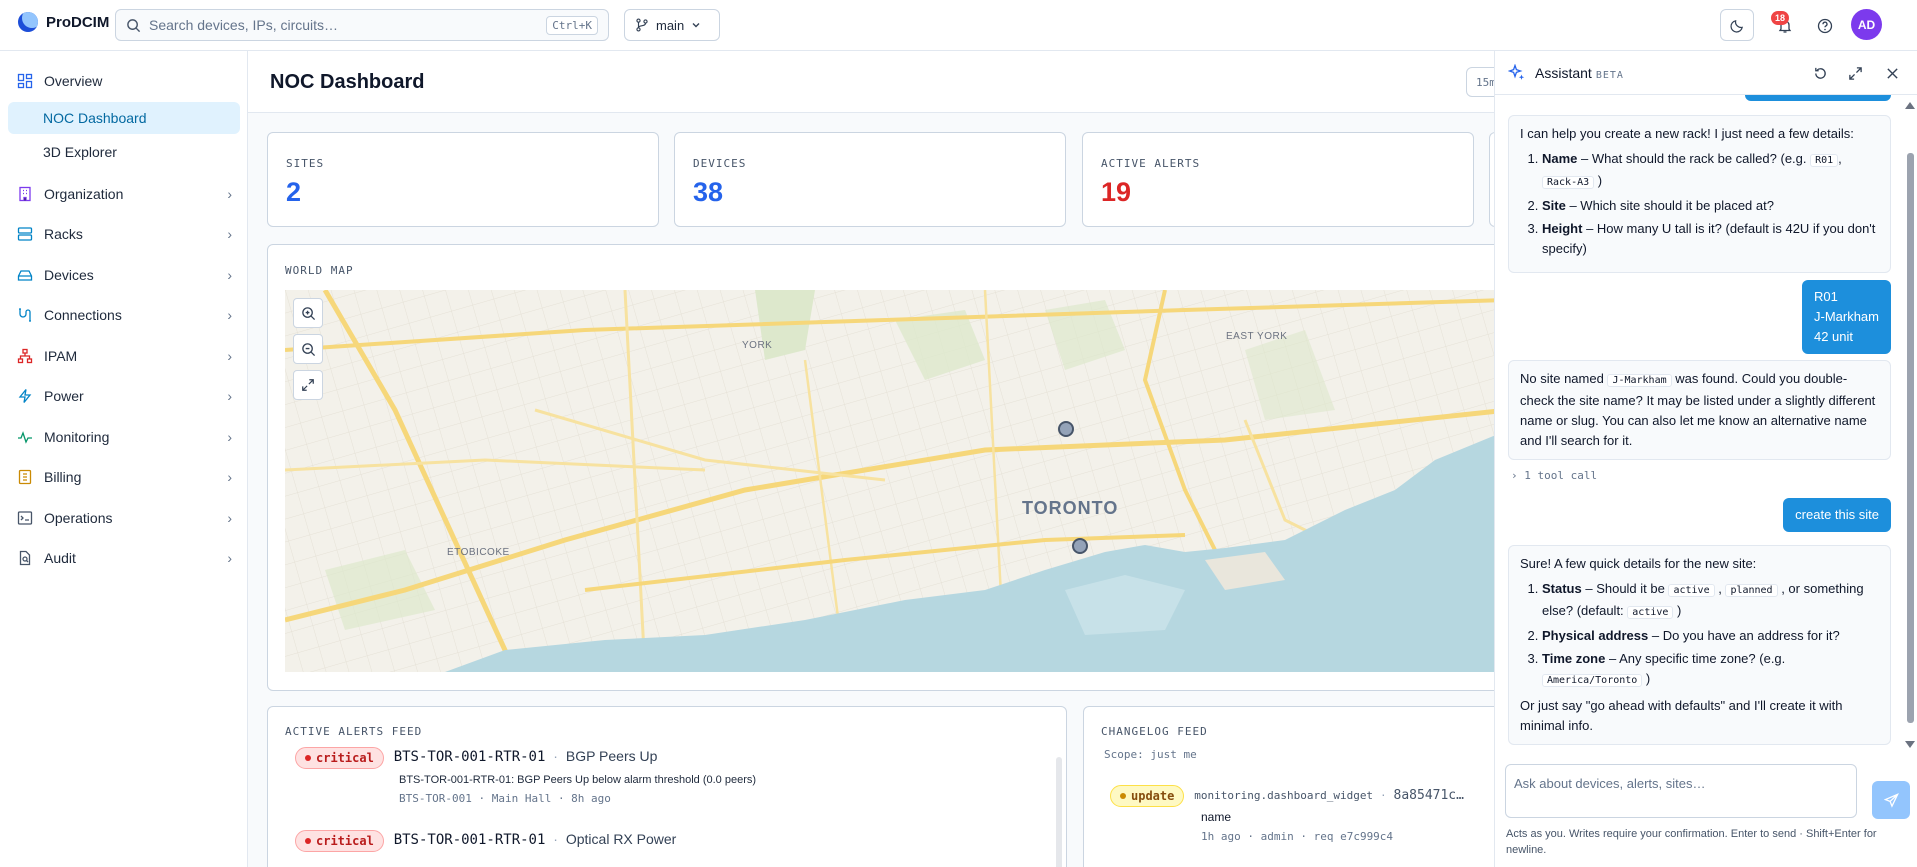 Image resolution: width=1917 pixels, height=867 pixels. What do you see at coordinates (1910, 105) in the screenshot?
I see `chat-scroll-up-arrow` at bounding box center [1910, 105].